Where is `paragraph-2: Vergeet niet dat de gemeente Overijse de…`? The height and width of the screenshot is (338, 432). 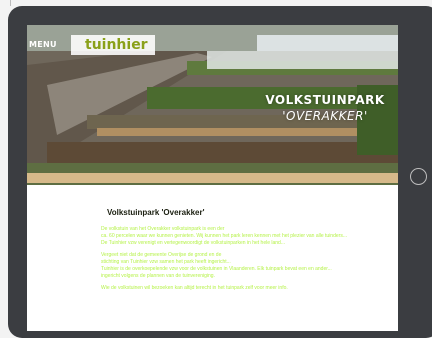 paragraph-2: Vergeet niet dat de gemeente Overijse de… is located at coordinates (248, 266).